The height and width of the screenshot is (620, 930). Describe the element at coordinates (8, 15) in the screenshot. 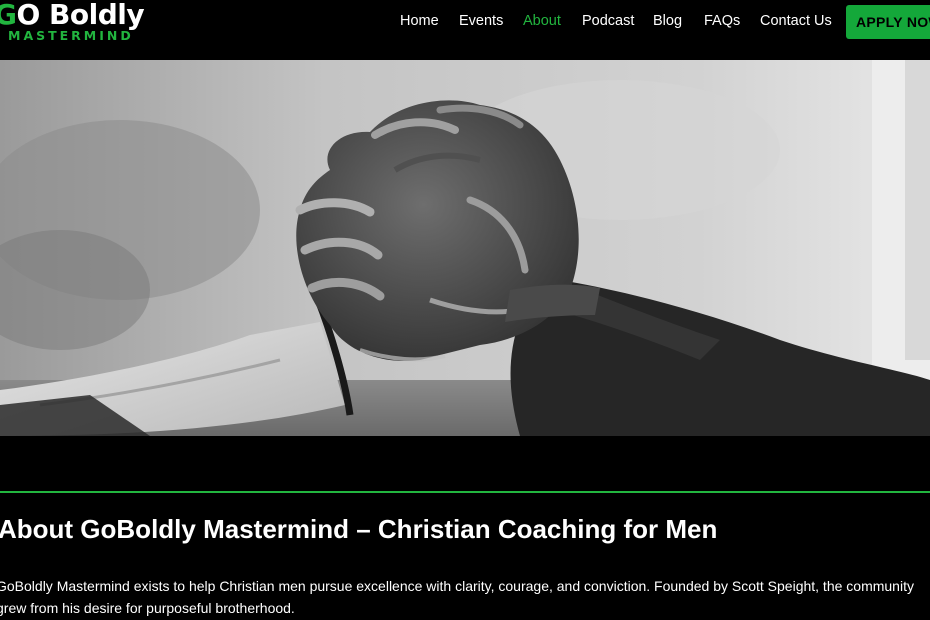

I see `logo-g-mark: G` at that location.